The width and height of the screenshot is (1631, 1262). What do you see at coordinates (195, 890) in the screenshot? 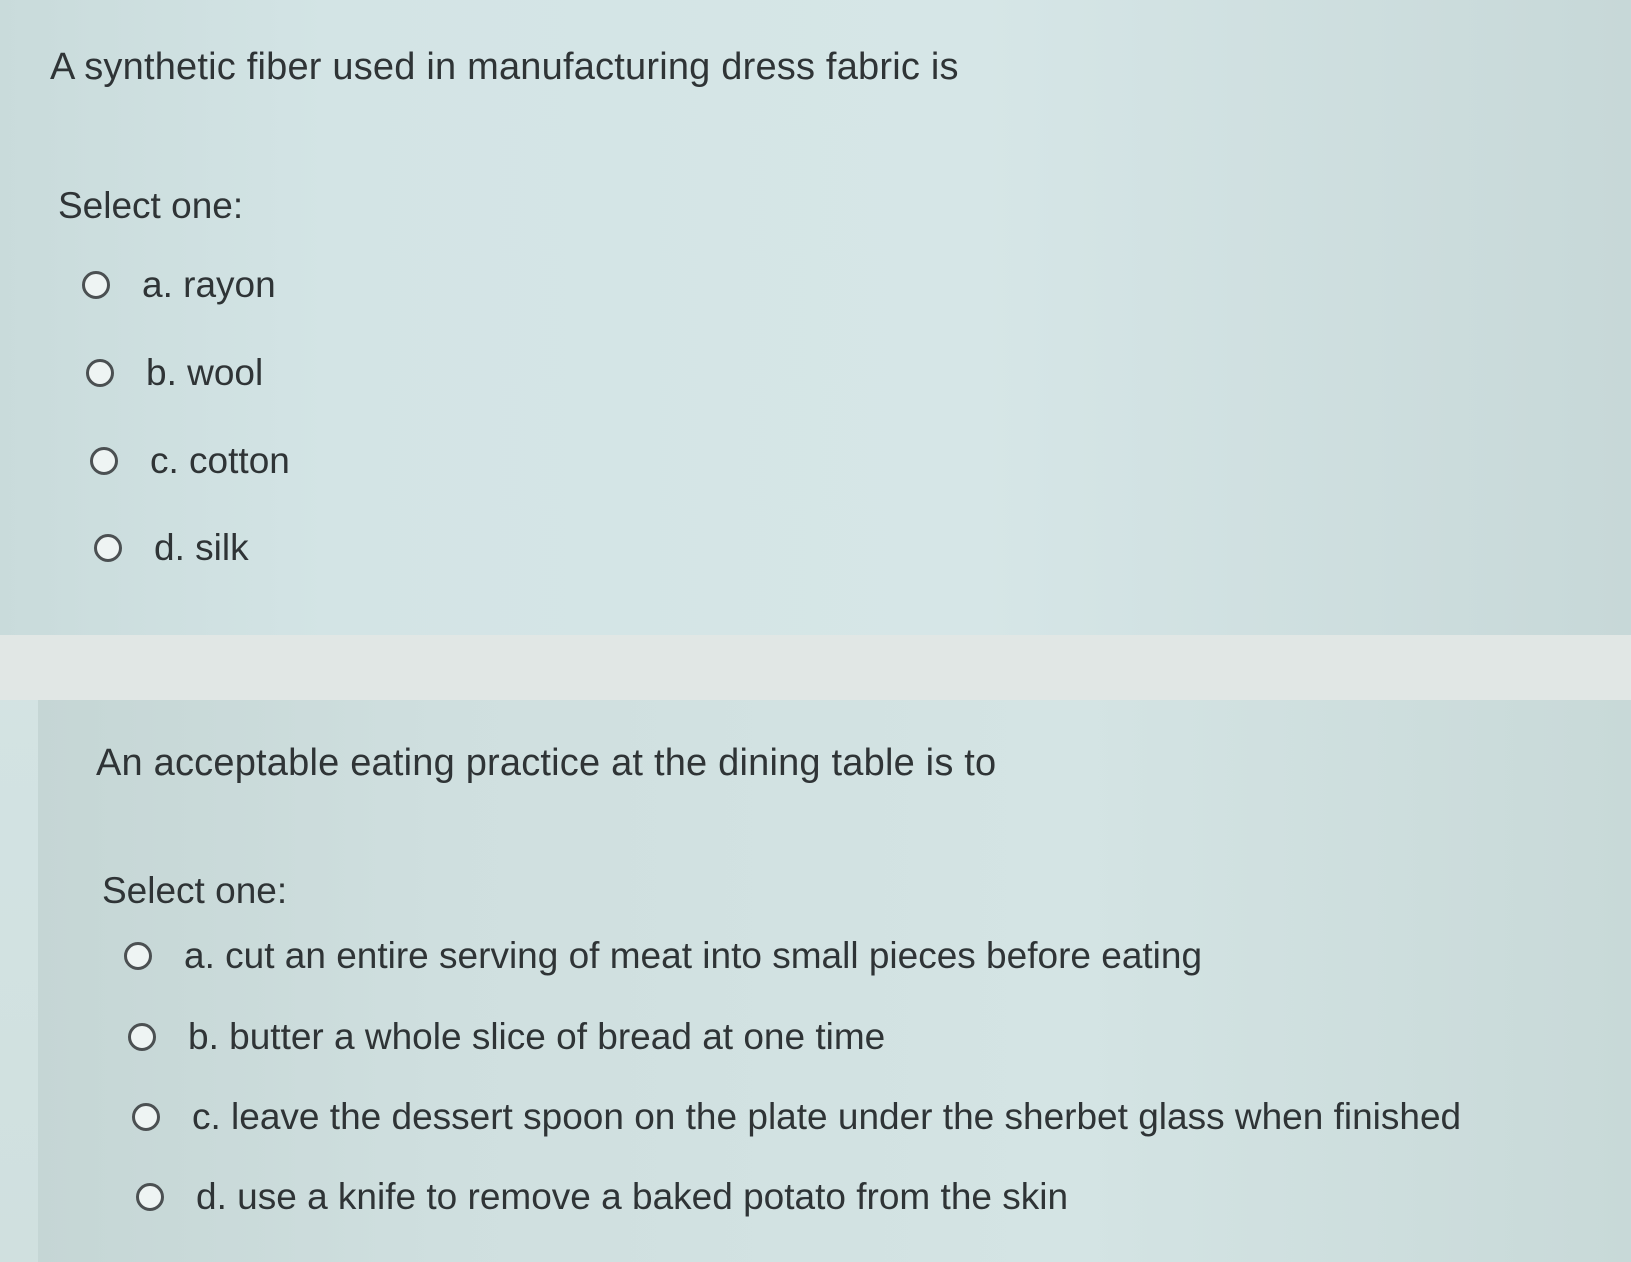
I see `question-2-select-one-label: Select one:` at bounding box center [195, 890].